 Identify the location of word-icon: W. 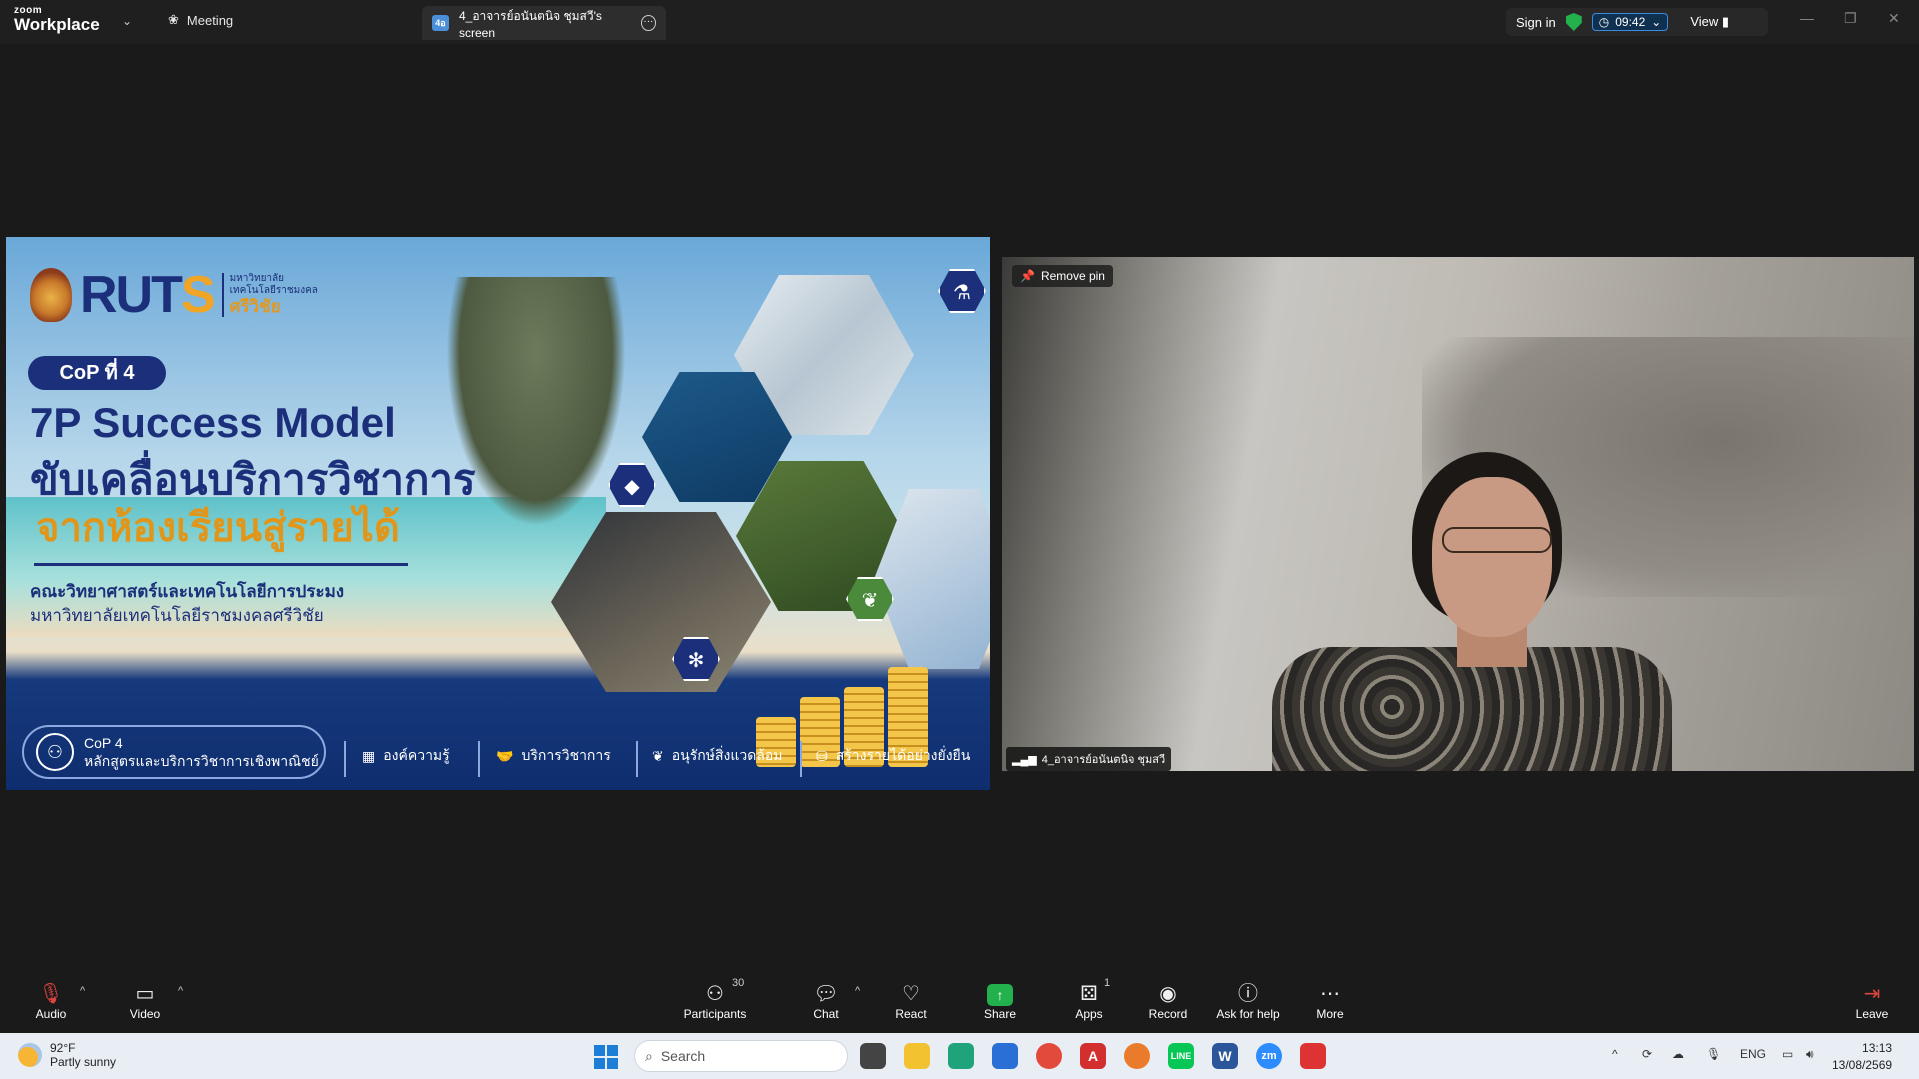
(1225, 1056).